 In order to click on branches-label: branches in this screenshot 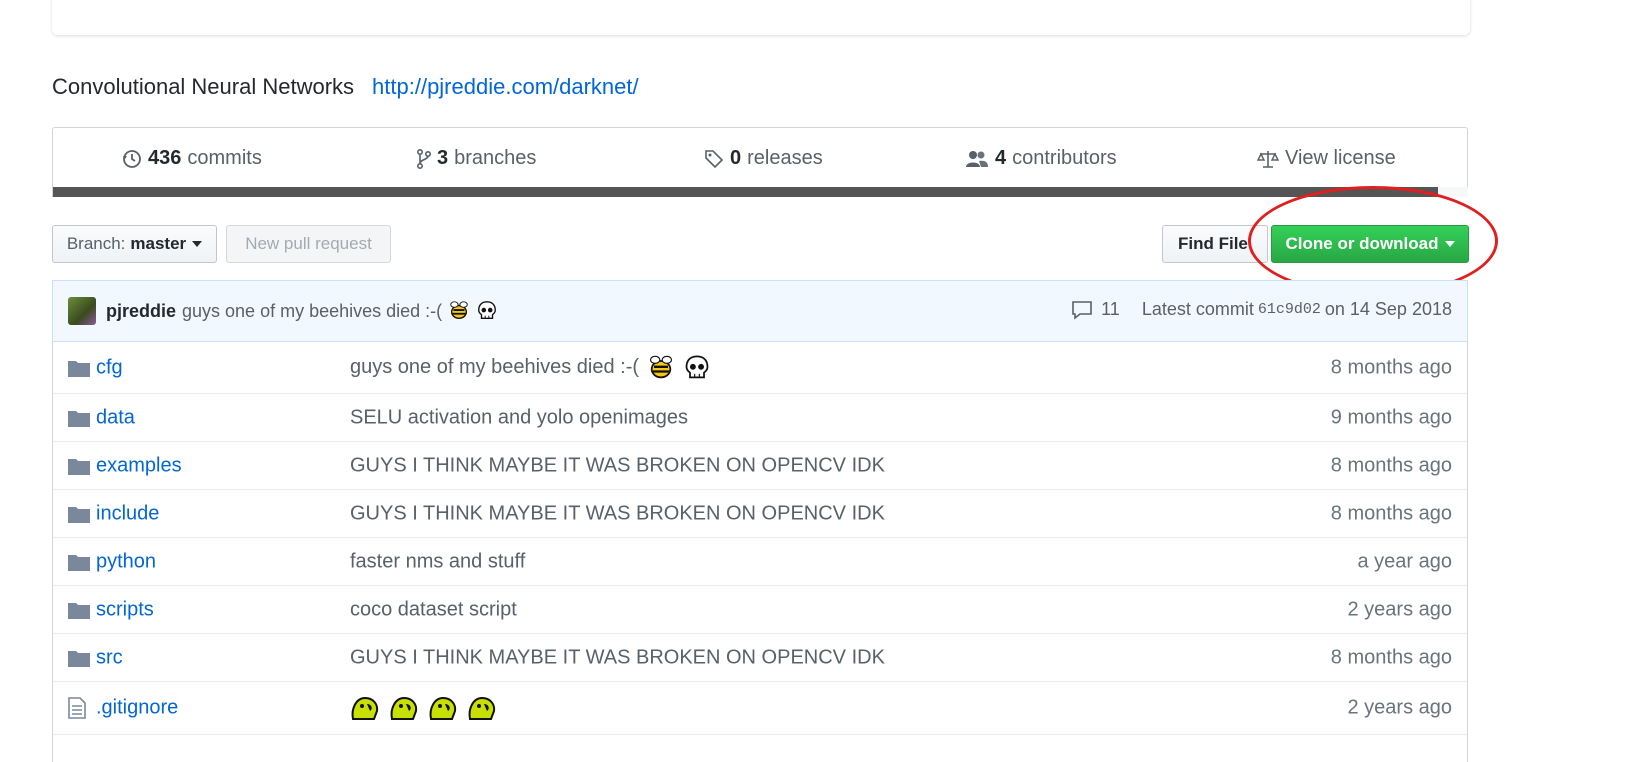, I will do `click(495, 158)`.